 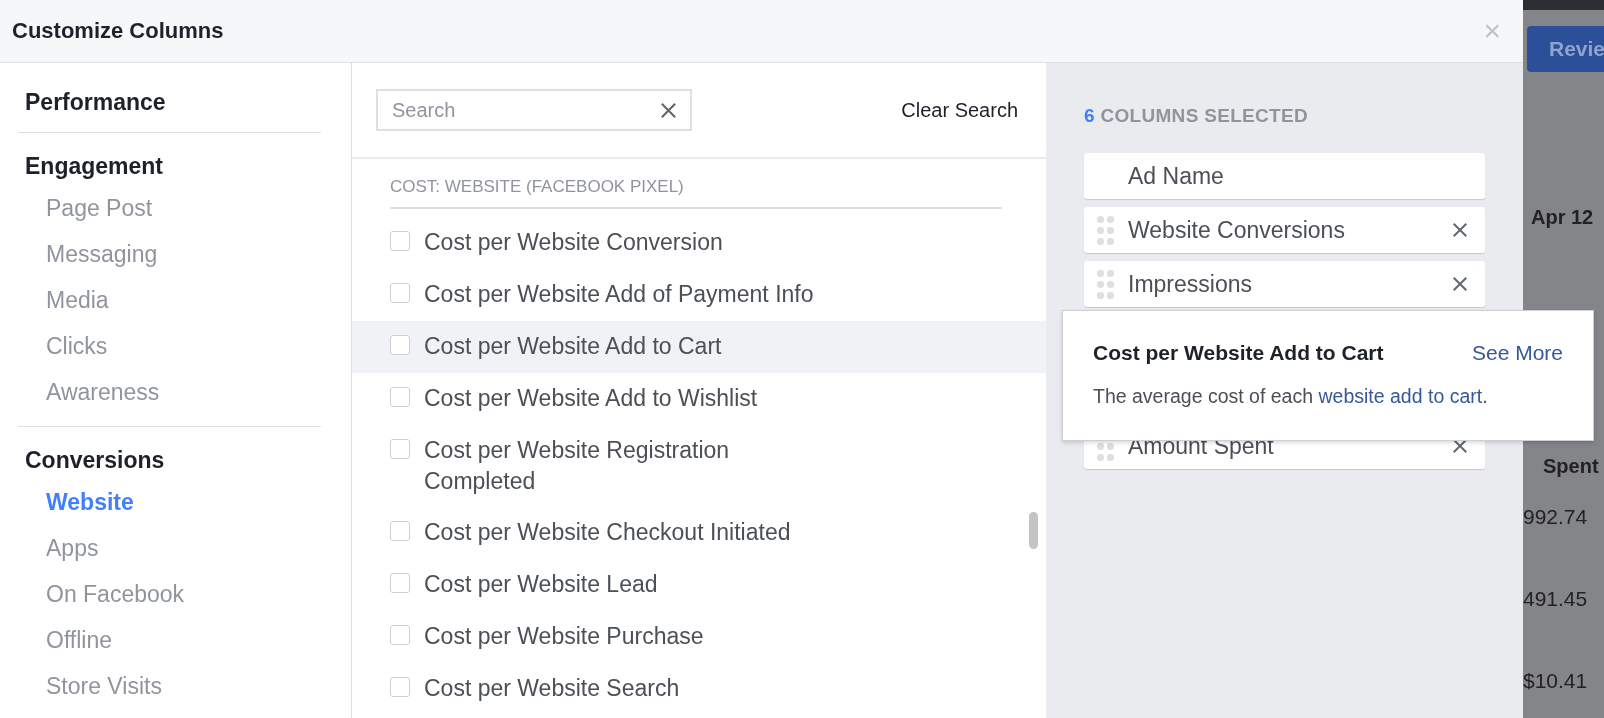 What do you see at coordinates (1190, 284) in the screenshot?
I see `column-name: Impressions` at bounding box center [1190, 284].